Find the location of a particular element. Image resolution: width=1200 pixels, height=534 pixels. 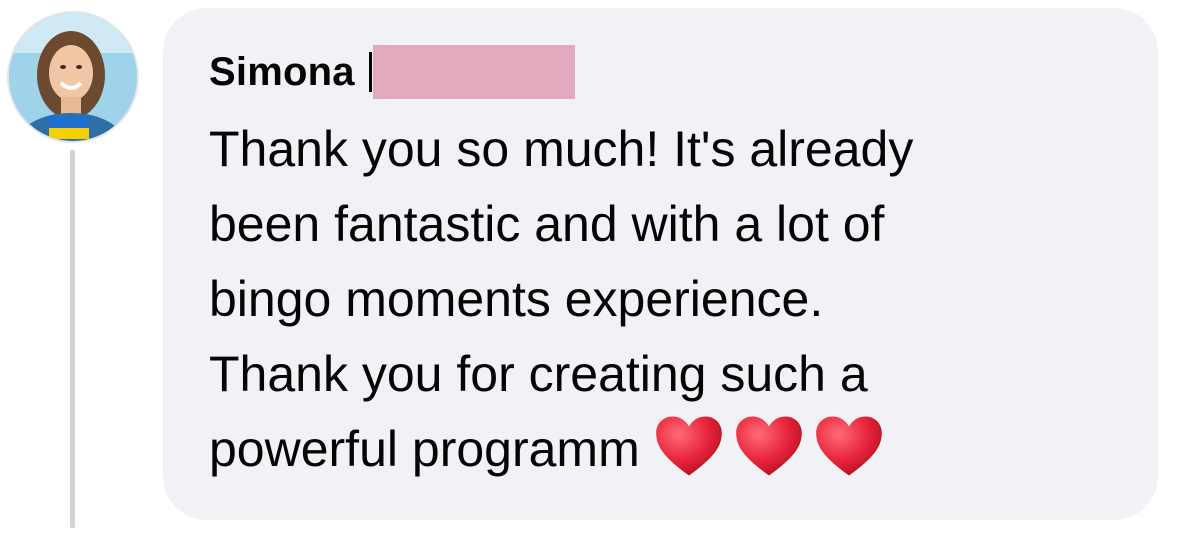

name-divider is located at coordinates (370, 72).